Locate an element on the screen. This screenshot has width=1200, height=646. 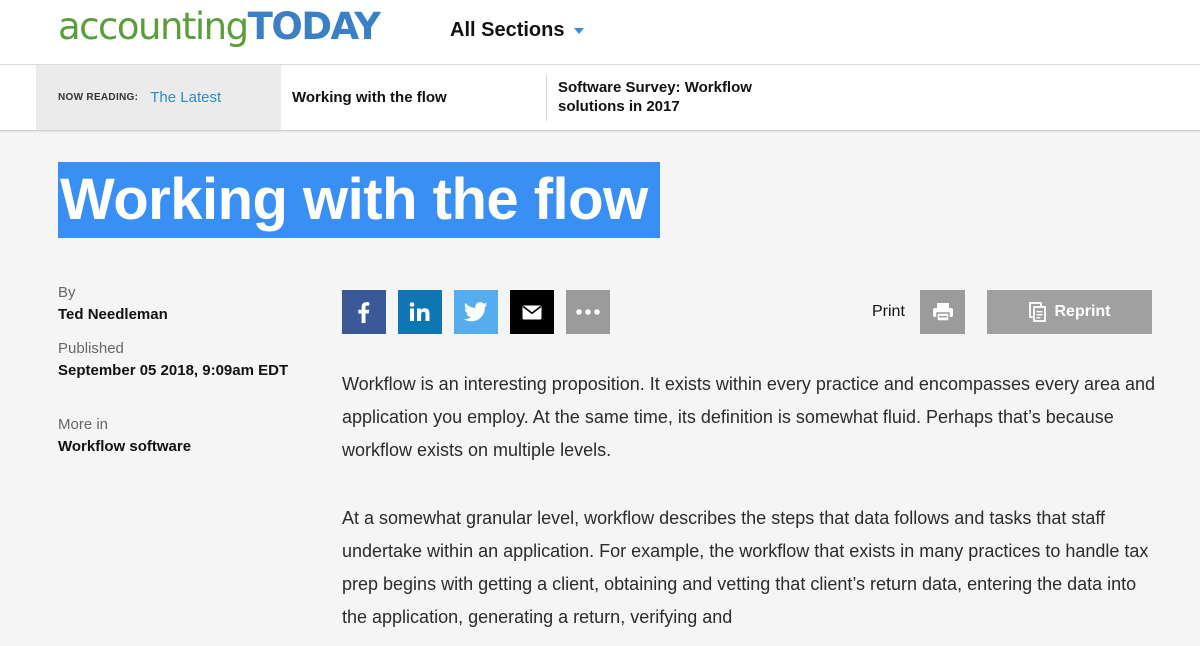
linkedin-icon is located at coordinates (419, 311).